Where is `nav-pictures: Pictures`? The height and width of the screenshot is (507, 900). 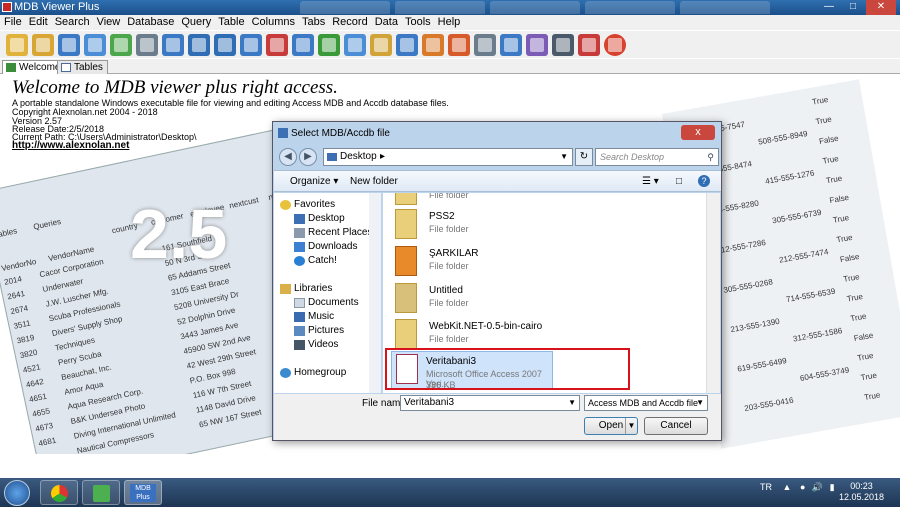 nav-pictures: Pictures is located at coordinates (319, 331).